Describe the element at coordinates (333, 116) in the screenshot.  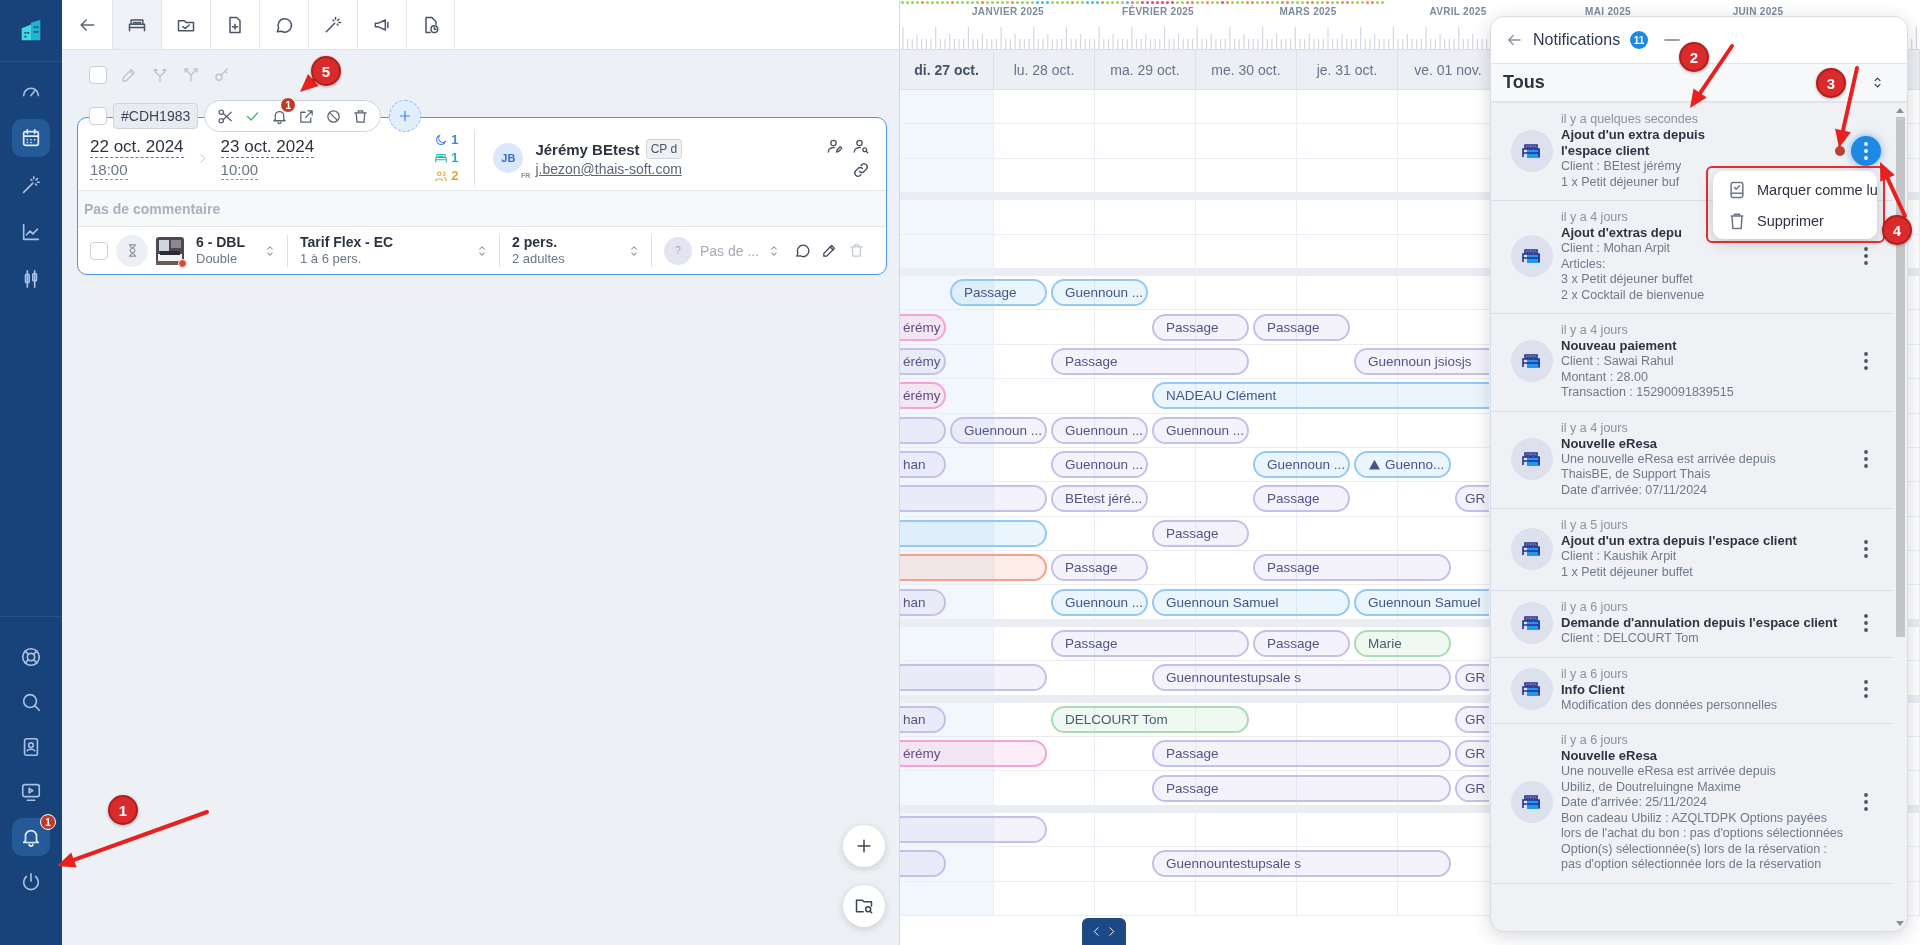
I see `ban-icon` at that location.